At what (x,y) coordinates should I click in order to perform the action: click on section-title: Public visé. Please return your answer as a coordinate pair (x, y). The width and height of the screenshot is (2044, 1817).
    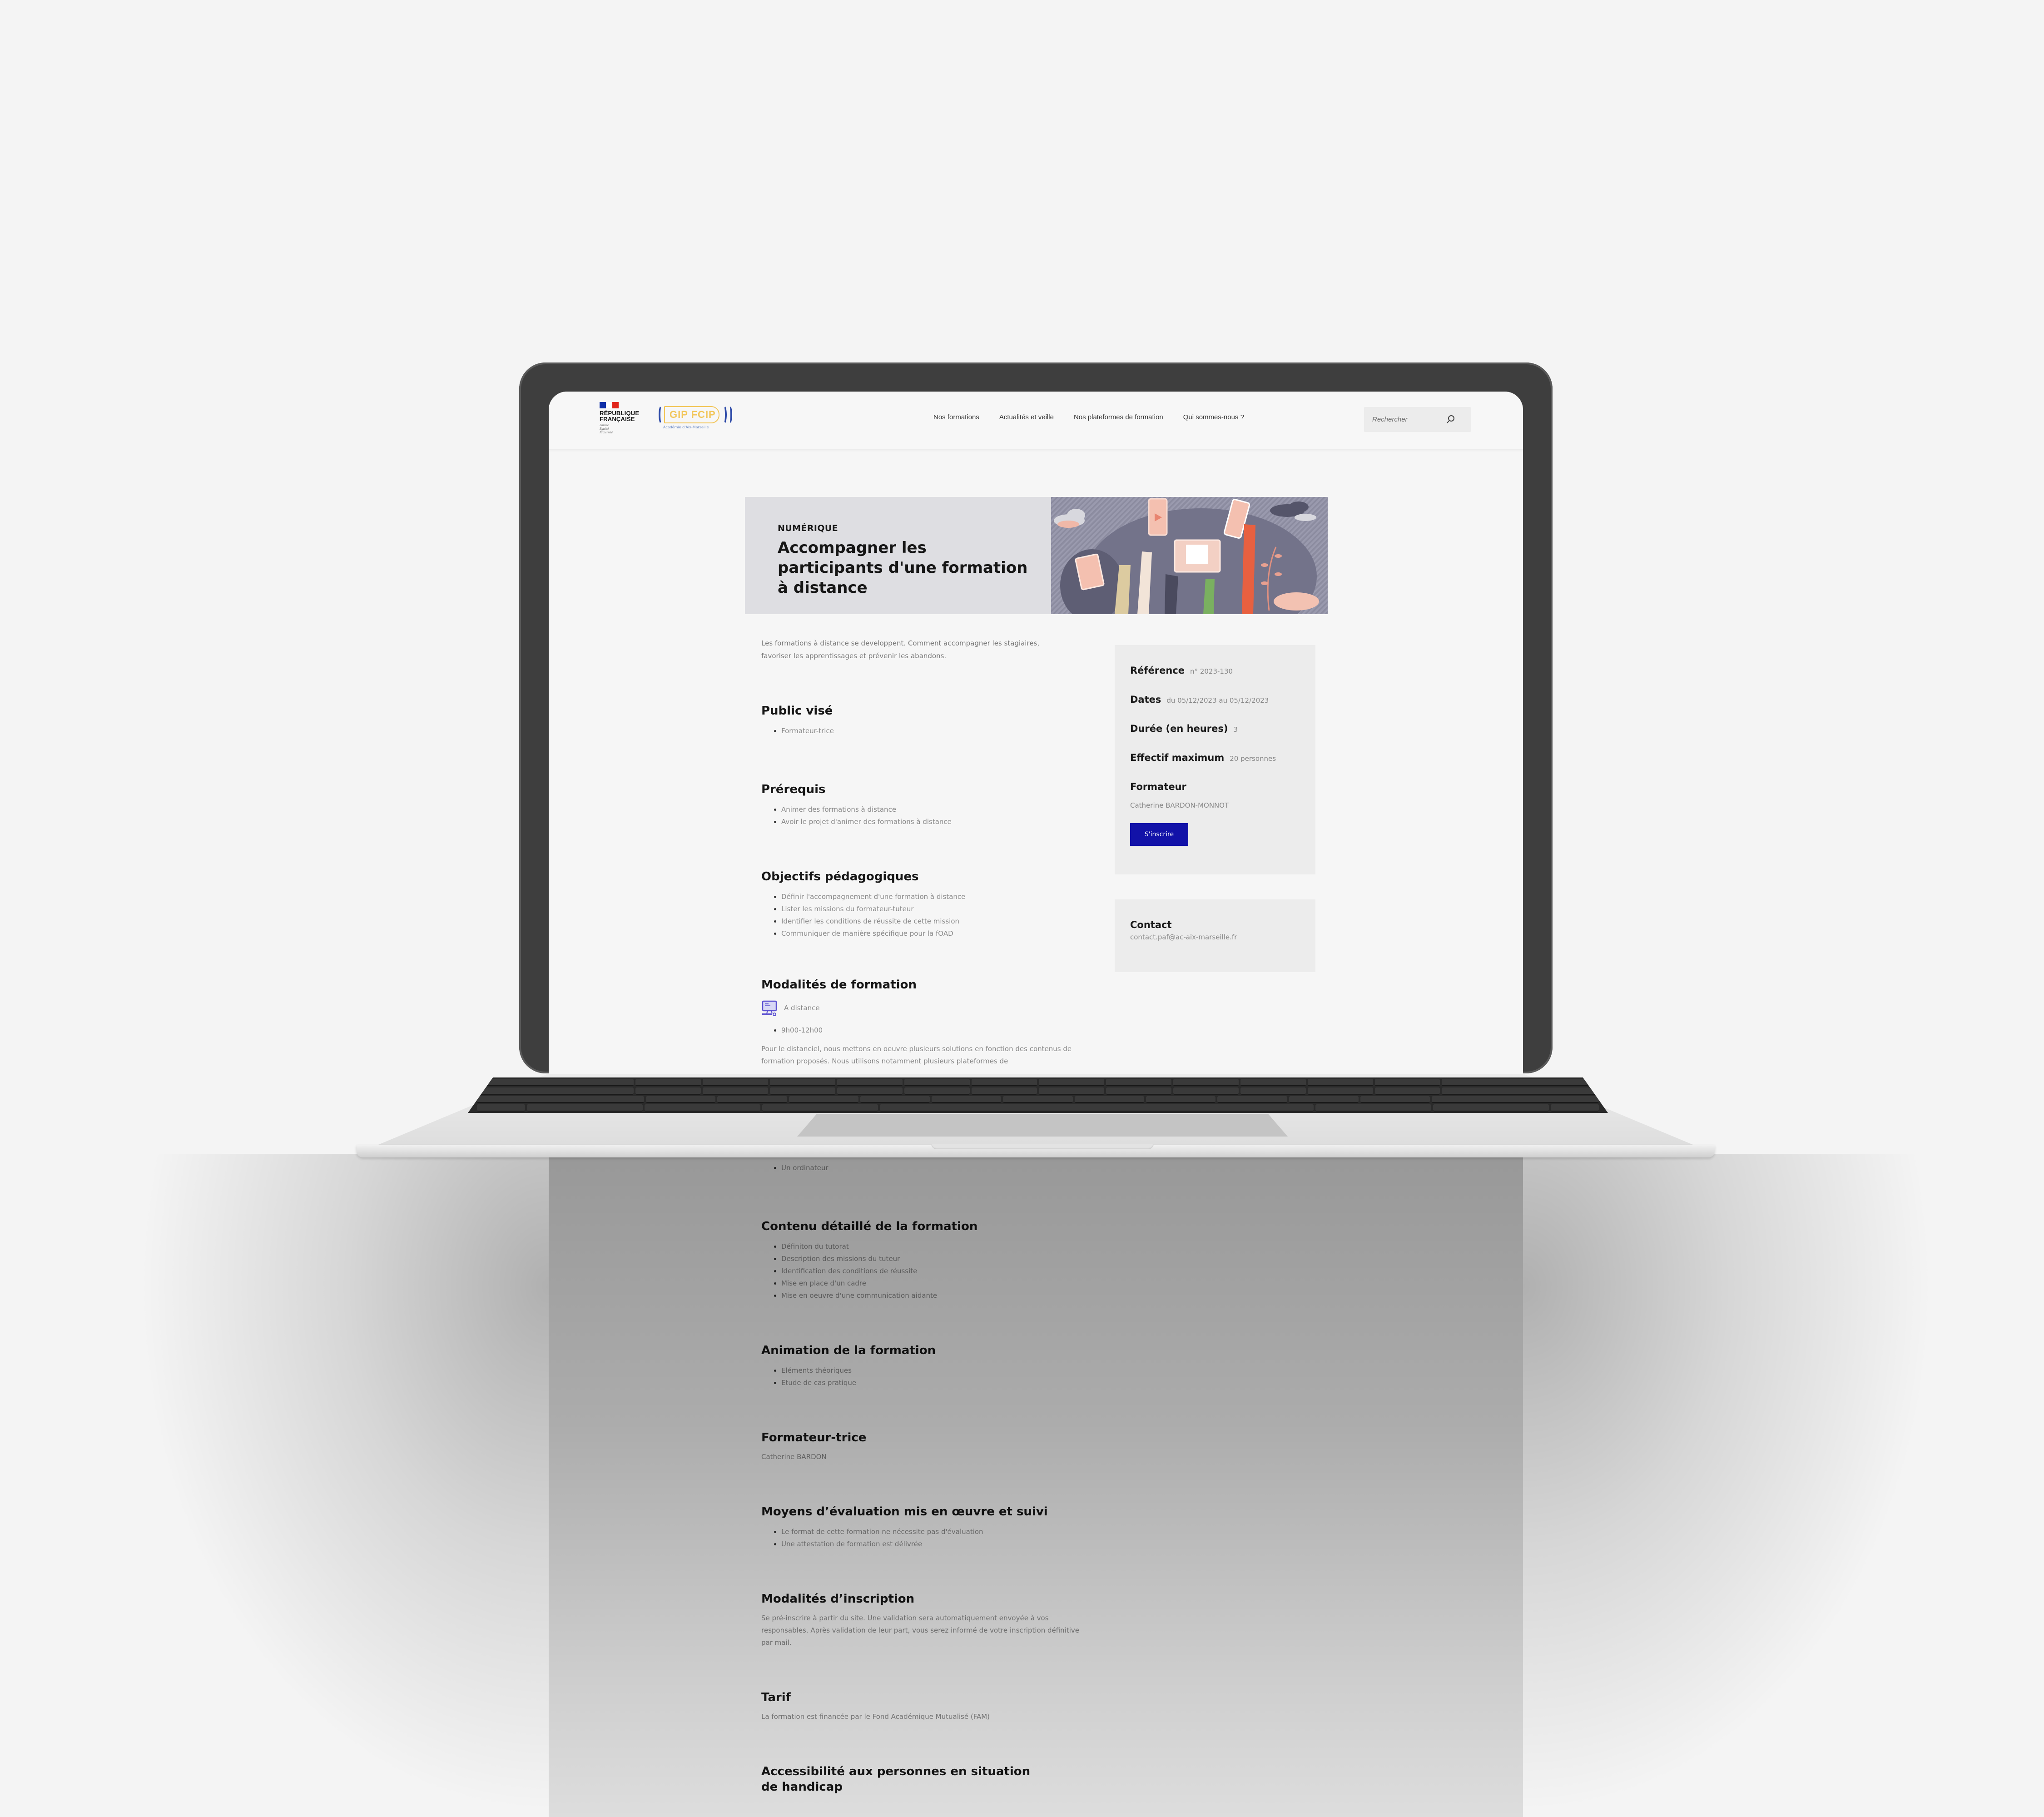
    Looking at the image, I should click on (797, 711).